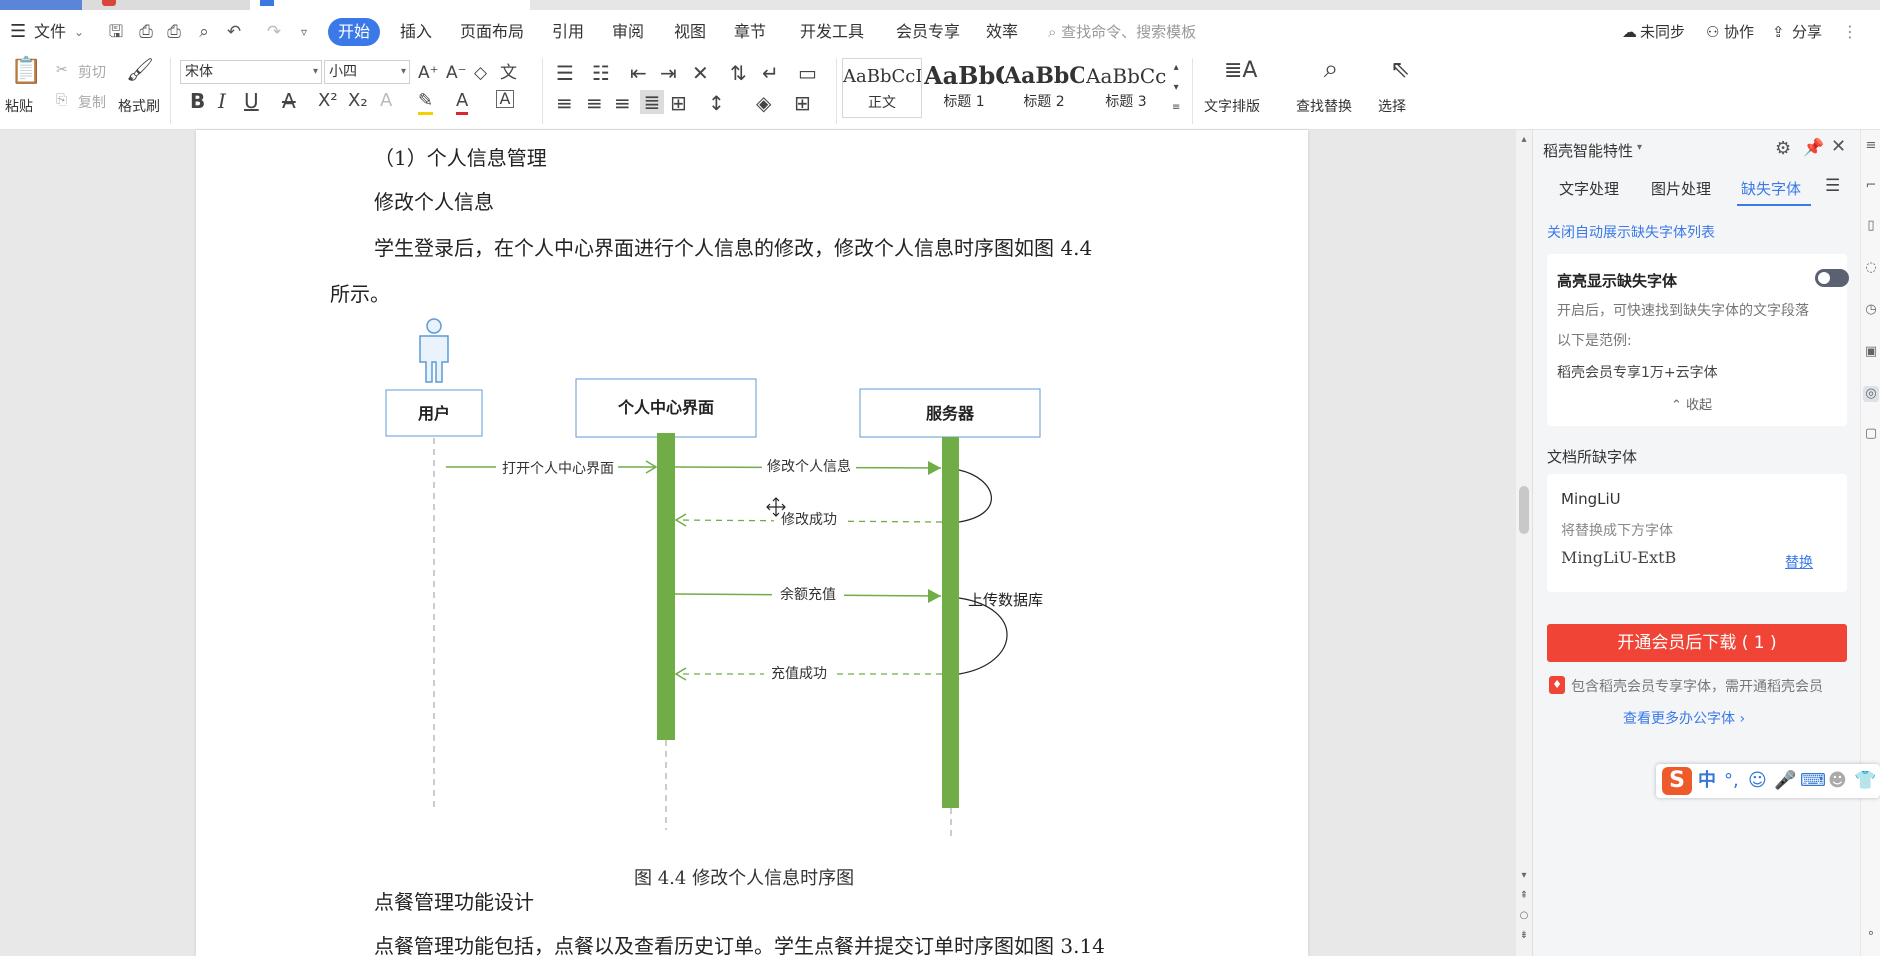  I want to click on distribute-icon: ⊞, so click(678, 103).